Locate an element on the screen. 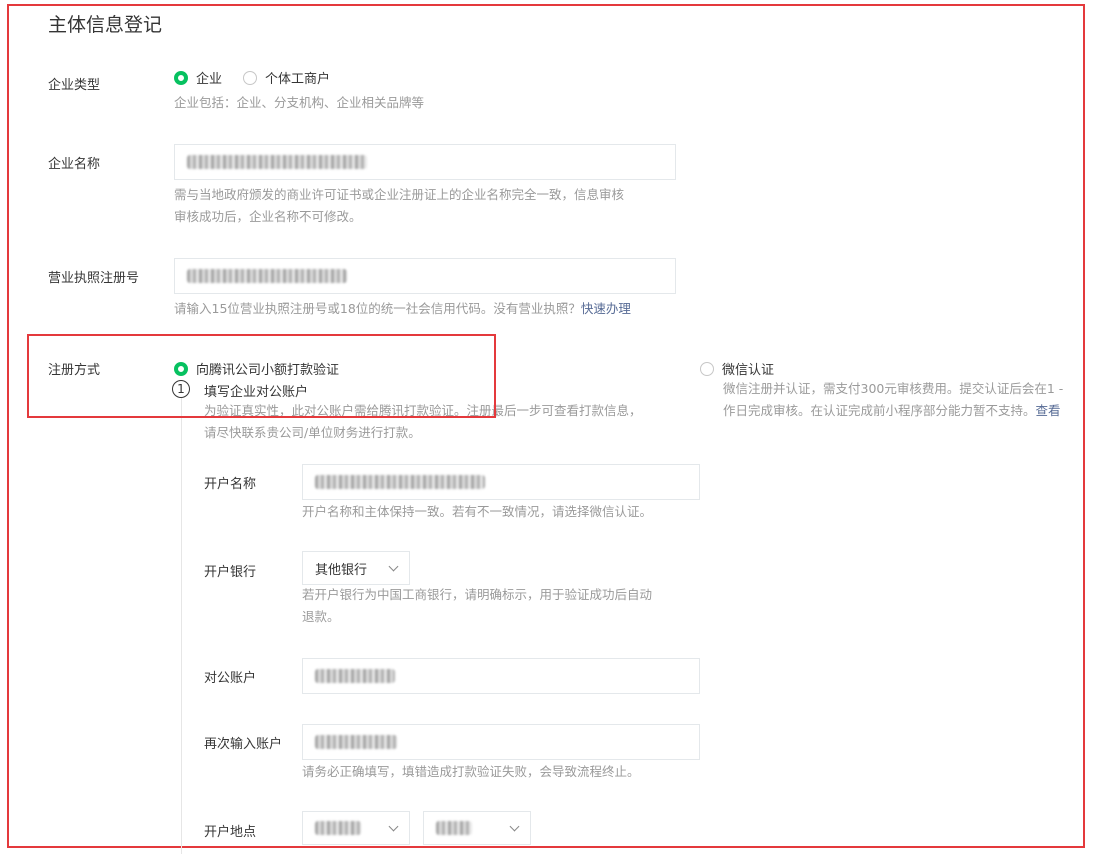  radio-wechat-label: 微信认证 is located at coordinates (748, 370).